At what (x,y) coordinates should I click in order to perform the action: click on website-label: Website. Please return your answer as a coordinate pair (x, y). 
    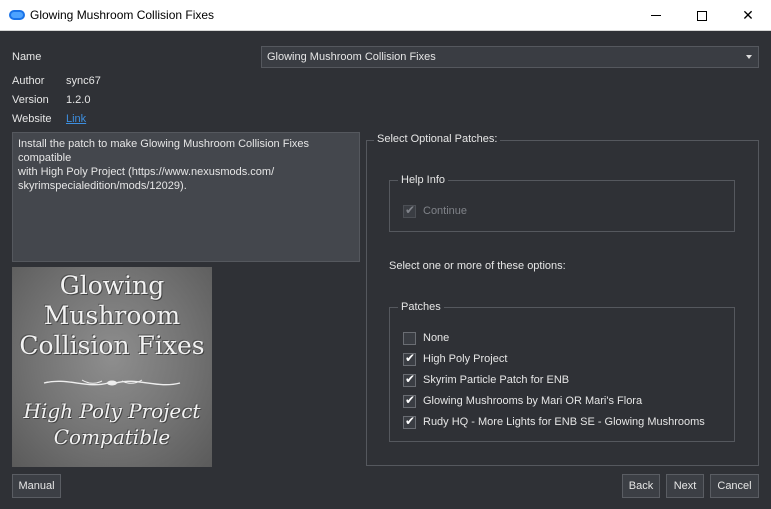
    Looking at the image, I should click on (32, 119).